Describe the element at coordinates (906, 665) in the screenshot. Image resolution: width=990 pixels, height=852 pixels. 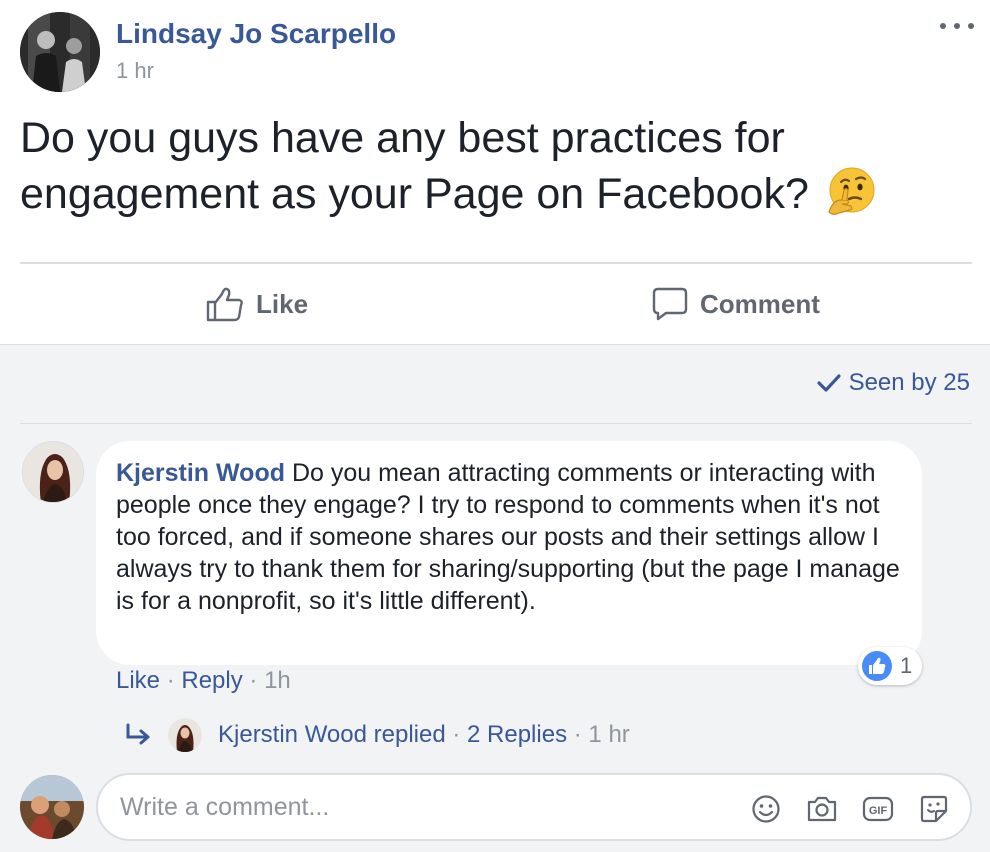
I see `reaction-count: 1` at that location.